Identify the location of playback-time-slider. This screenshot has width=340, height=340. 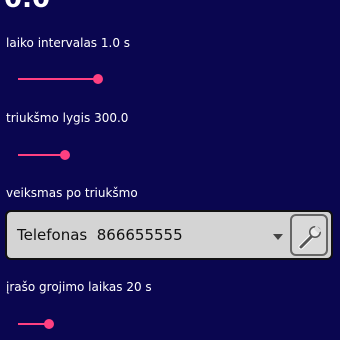
(59, 324).